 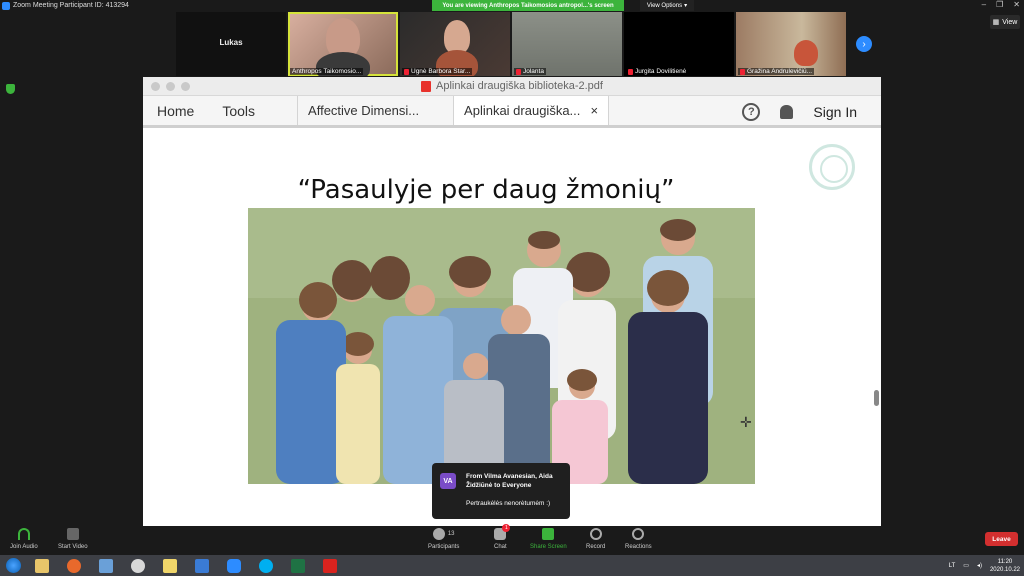 I want to click on taskbar-explorer, so click(x=42, y=565).